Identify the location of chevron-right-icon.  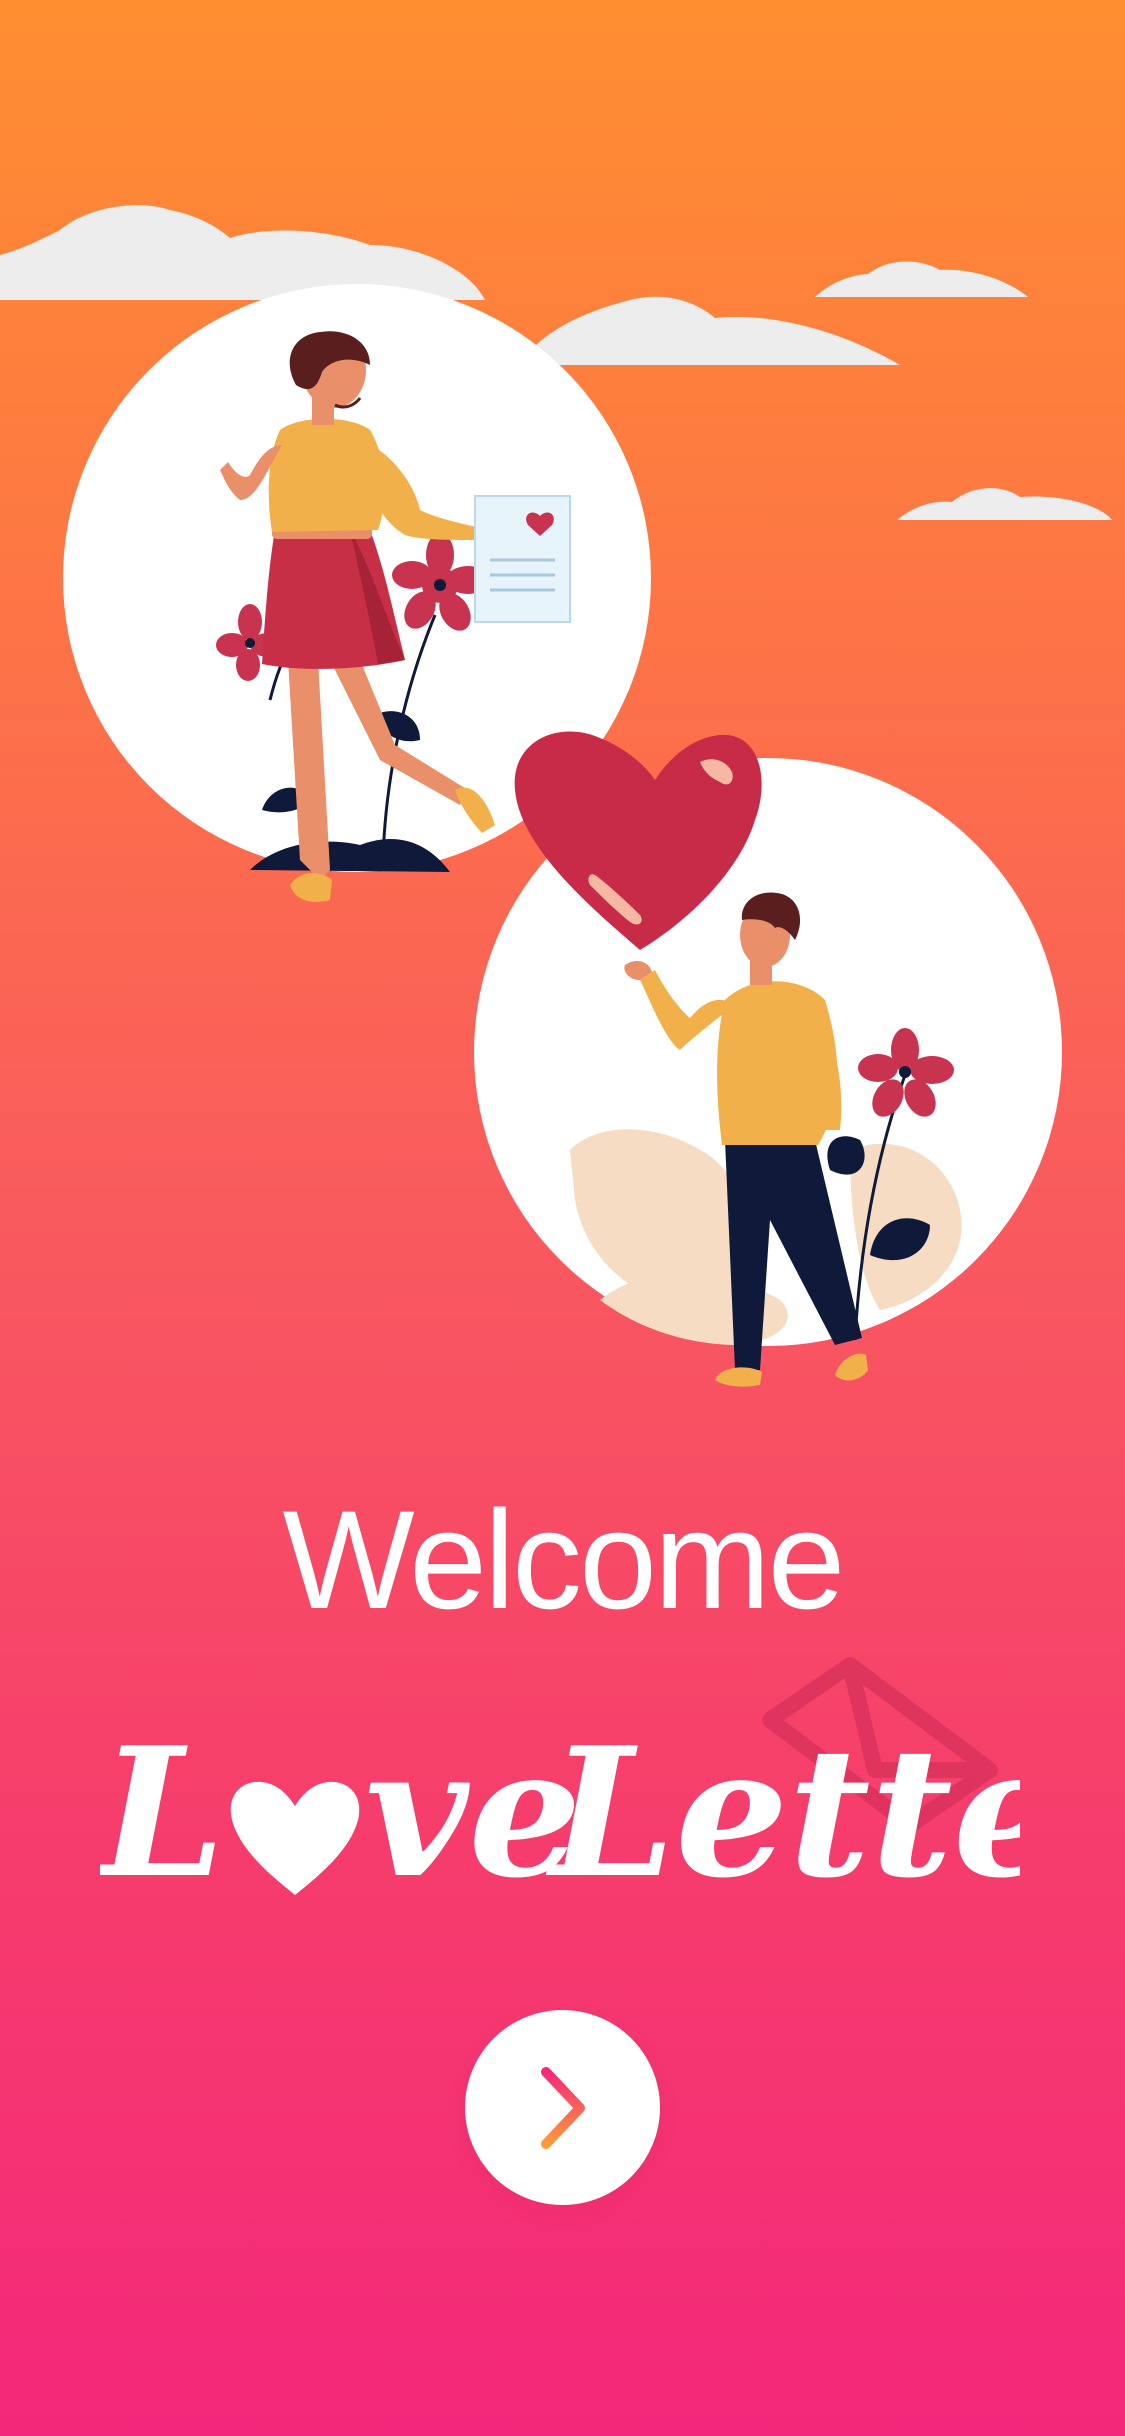
(562, 2107).